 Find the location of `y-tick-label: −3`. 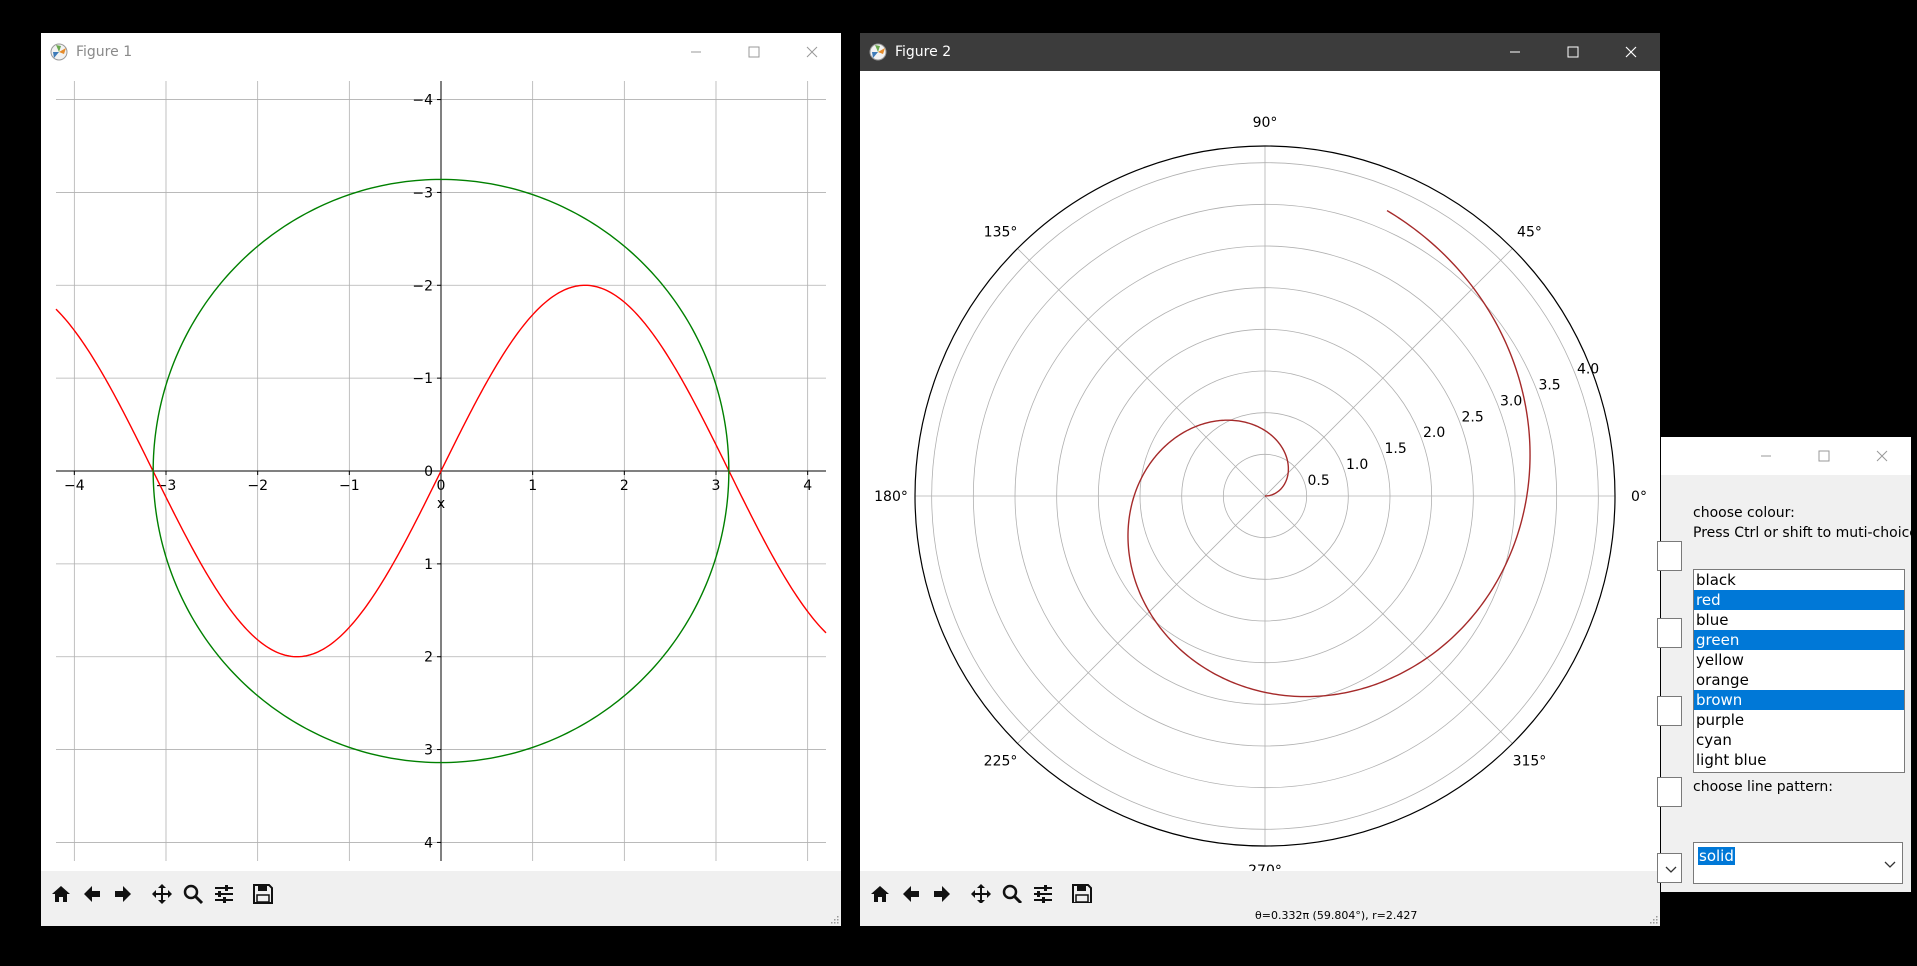

y-tick-label: −3 is located at coordinates (422, 193).